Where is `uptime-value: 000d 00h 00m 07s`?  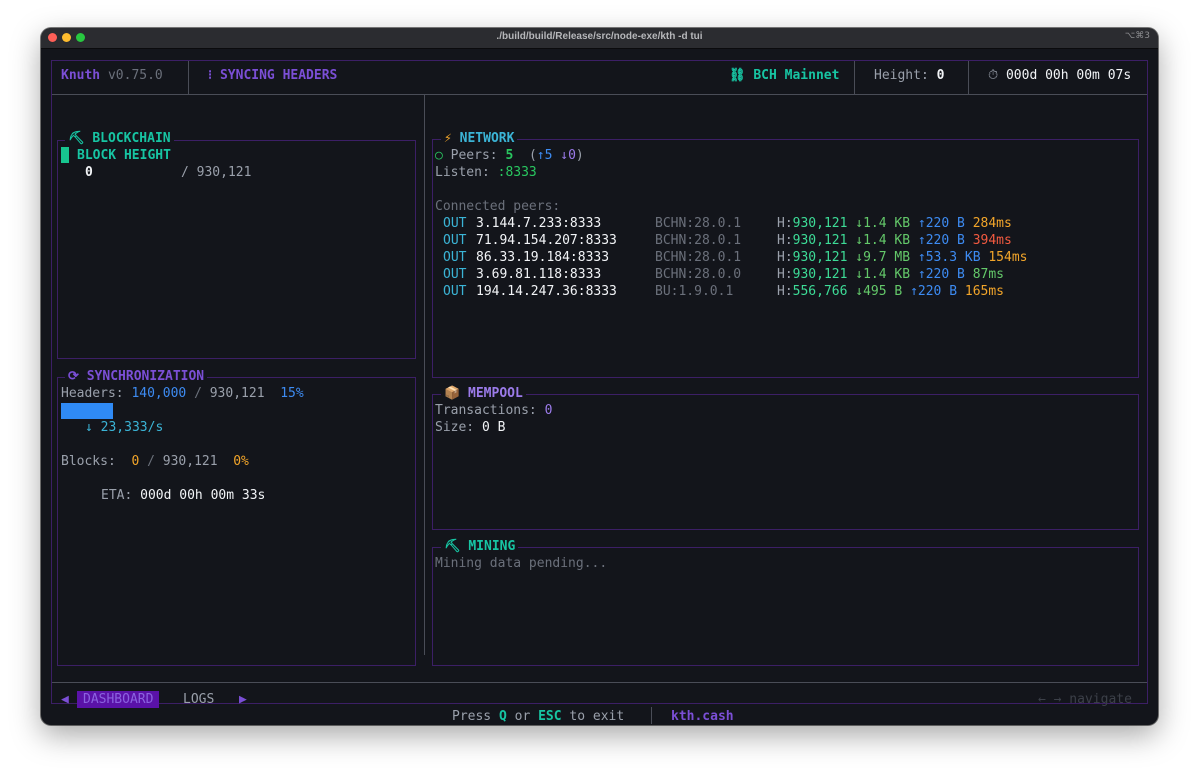 uptime-value: 000d 00h 00m 07s is located at coordinates (1068, 75).